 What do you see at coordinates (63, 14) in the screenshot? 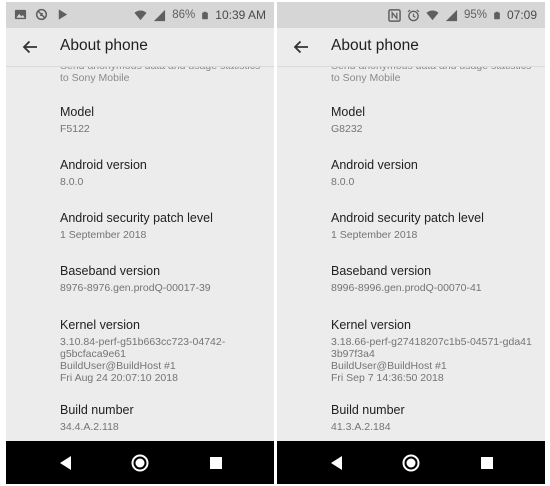
I see `play-store-icon` at bounding box center [63, 14].